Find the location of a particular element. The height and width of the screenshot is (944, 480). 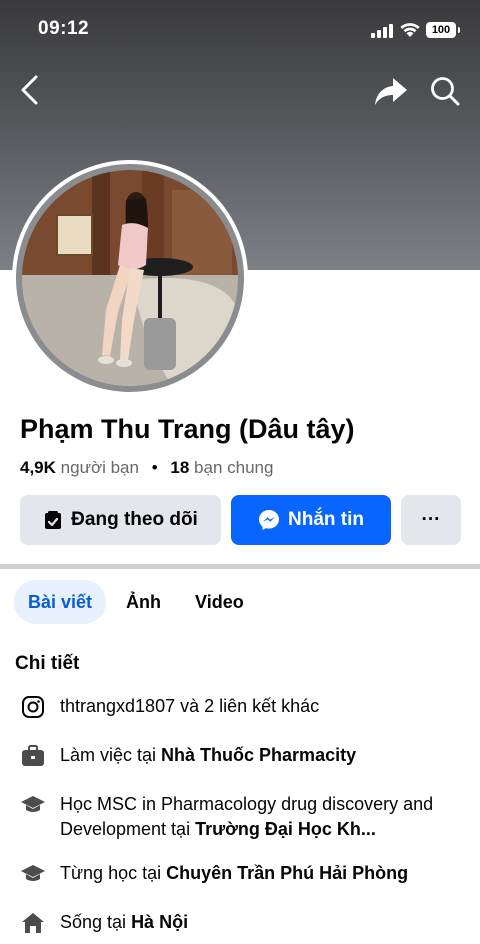

detail-work: Làm việc tại Nhà Thuốc Pharmacity is located at coordinates (245, 755).